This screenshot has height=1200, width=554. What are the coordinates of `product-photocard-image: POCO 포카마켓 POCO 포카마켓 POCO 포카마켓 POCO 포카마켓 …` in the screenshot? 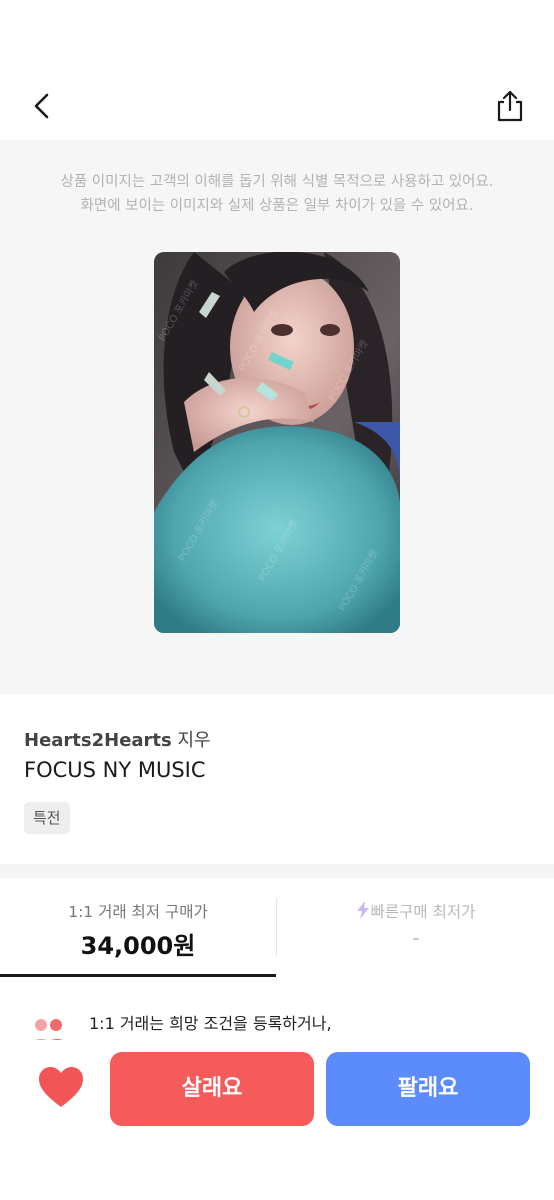 It's located at (277, 442).